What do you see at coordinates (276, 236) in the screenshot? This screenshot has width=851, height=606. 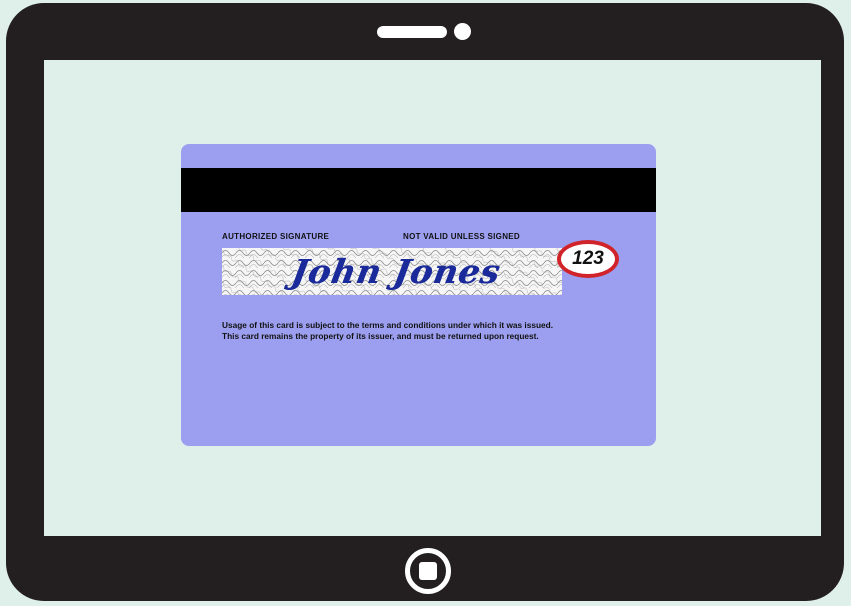 I see `authorized-signature-label: AUTHORIZED SIGNATURE` at bounding box center [276, 236].